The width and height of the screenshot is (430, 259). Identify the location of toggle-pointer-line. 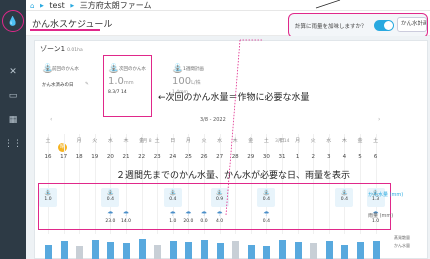
(328, 4).